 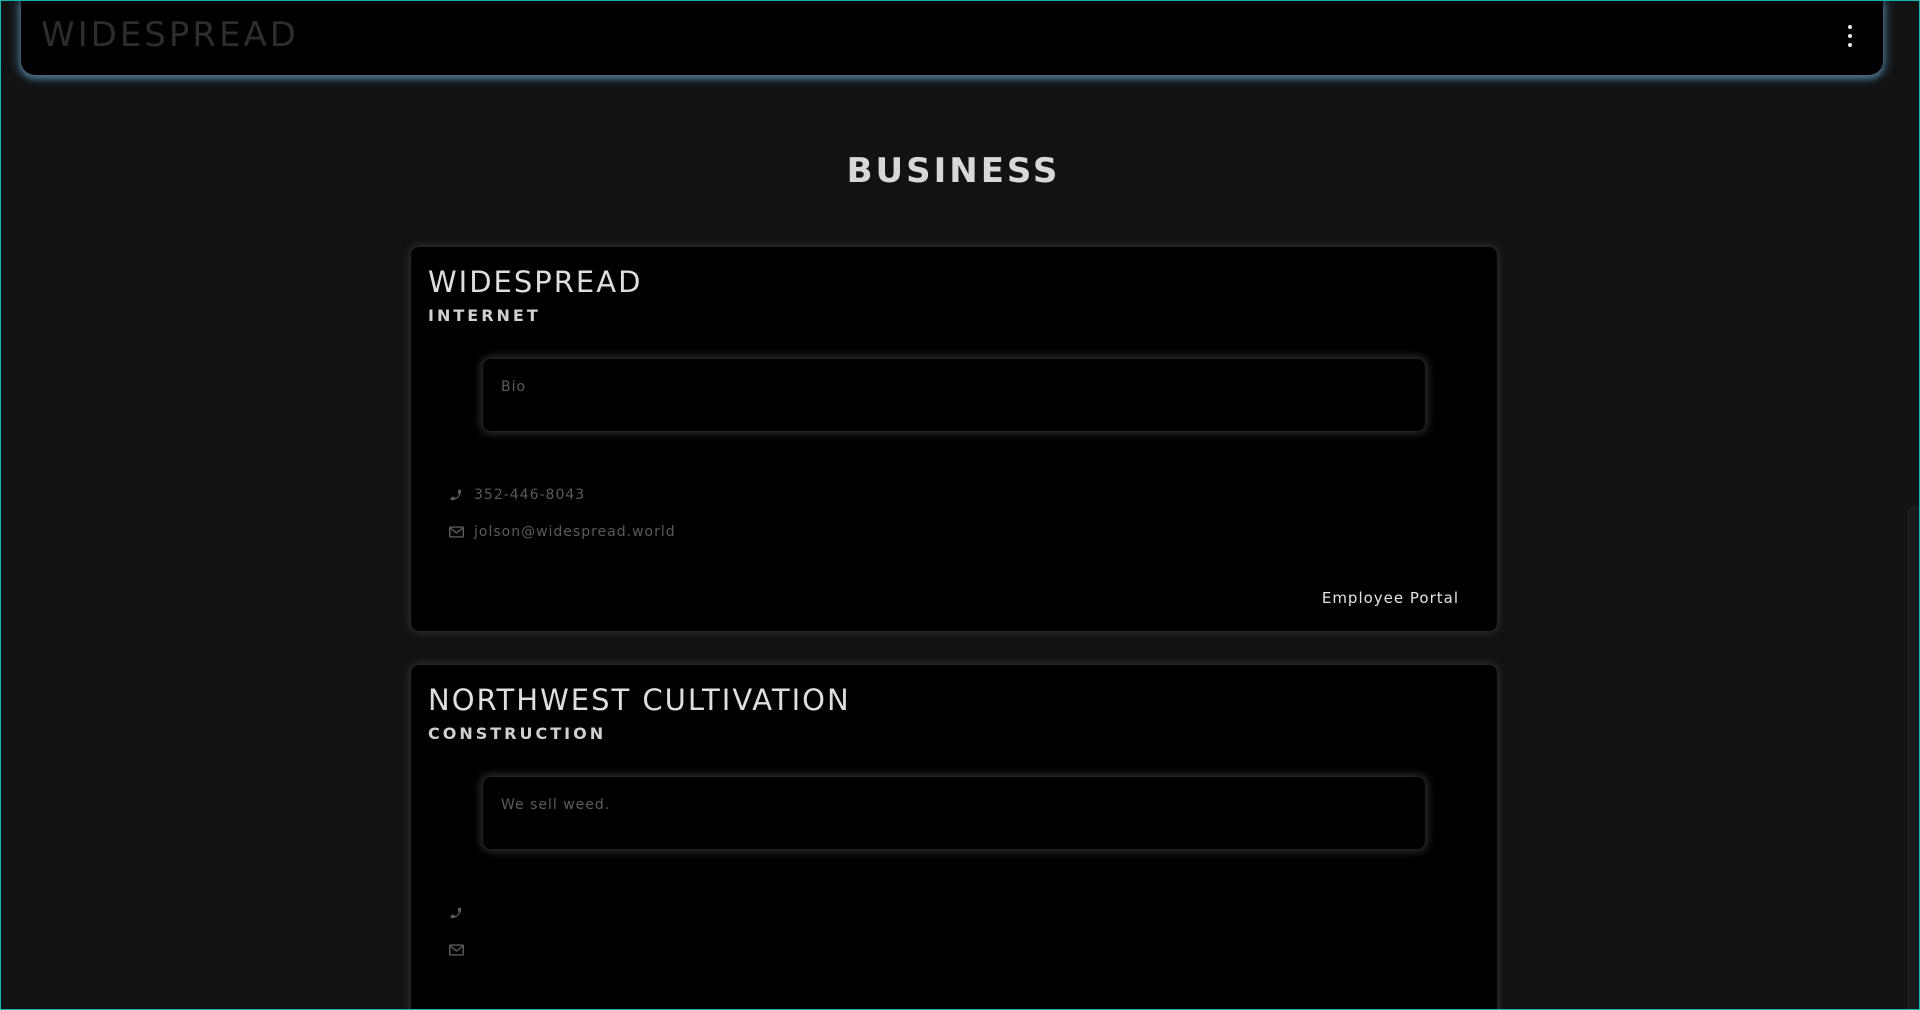 I want to click on email-row: jolson@widespread.world, so click(x=562, y=532).